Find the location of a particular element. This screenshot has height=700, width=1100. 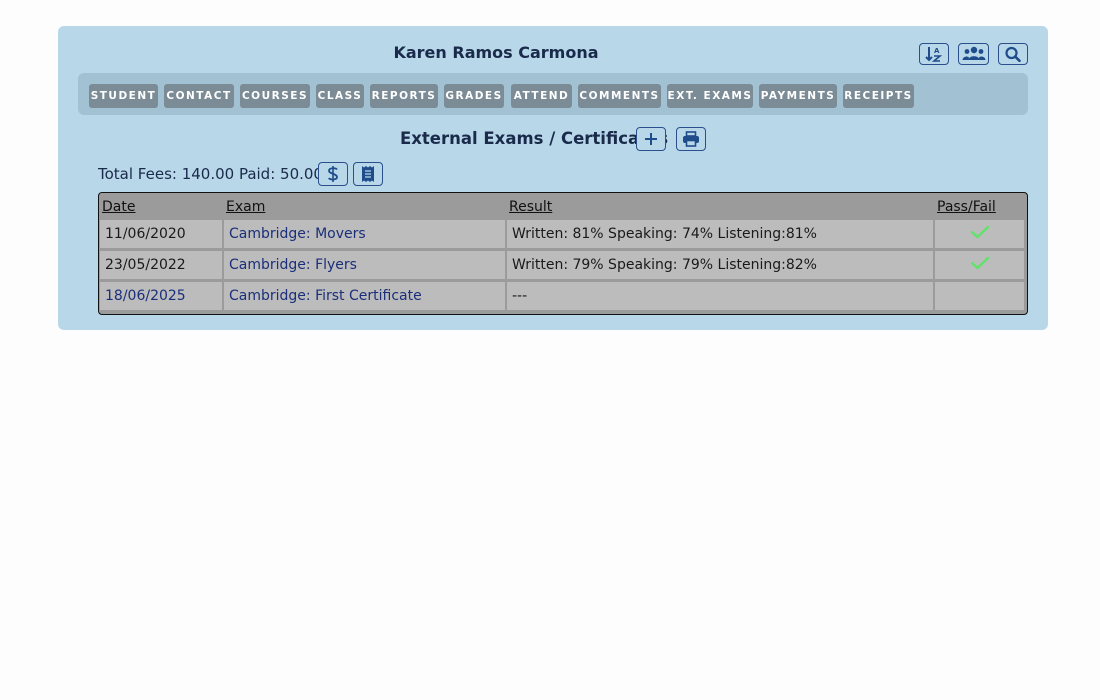

exam-date: 23/05/2022 is located at coordinates (161, 266).